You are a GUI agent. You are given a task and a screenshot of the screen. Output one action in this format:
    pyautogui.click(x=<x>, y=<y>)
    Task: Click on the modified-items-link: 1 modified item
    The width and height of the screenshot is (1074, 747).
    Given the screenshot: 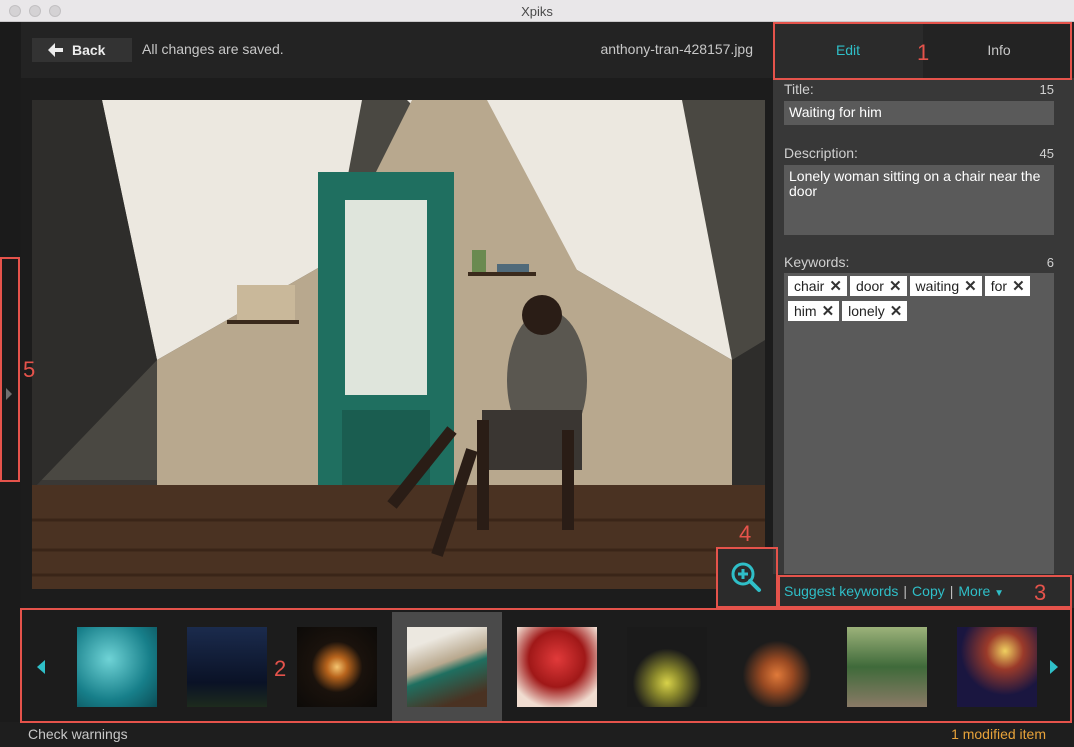 What is the action you would take?
    pyautogui.click(x=998, y=734)
    